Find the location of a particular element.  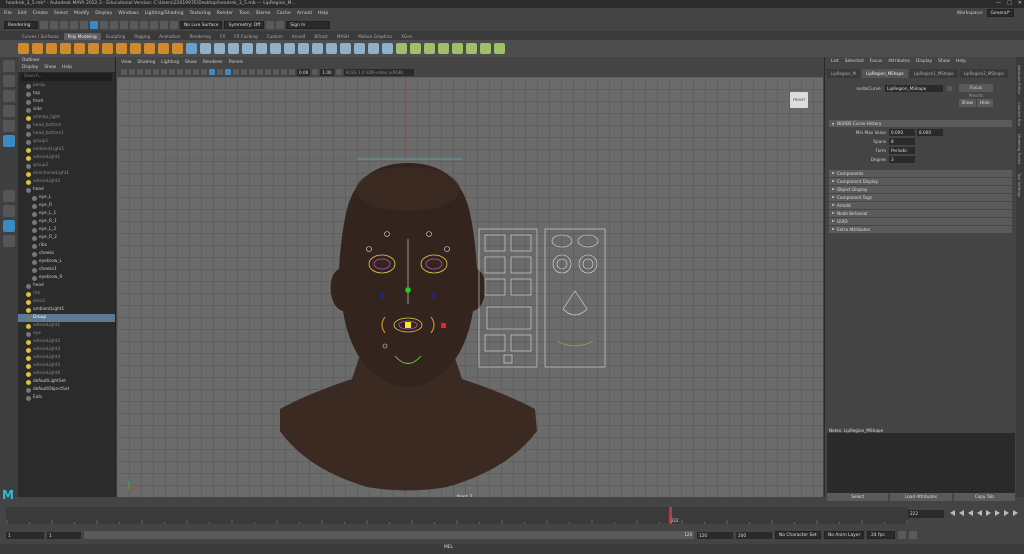

shelf-tab-fx: FX is located at coordinates (222, 36).